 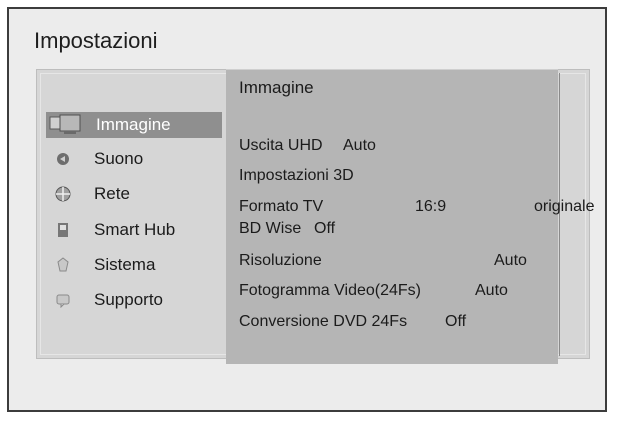 I want to click on content-title: Immagine, so click(x=276, y=87).